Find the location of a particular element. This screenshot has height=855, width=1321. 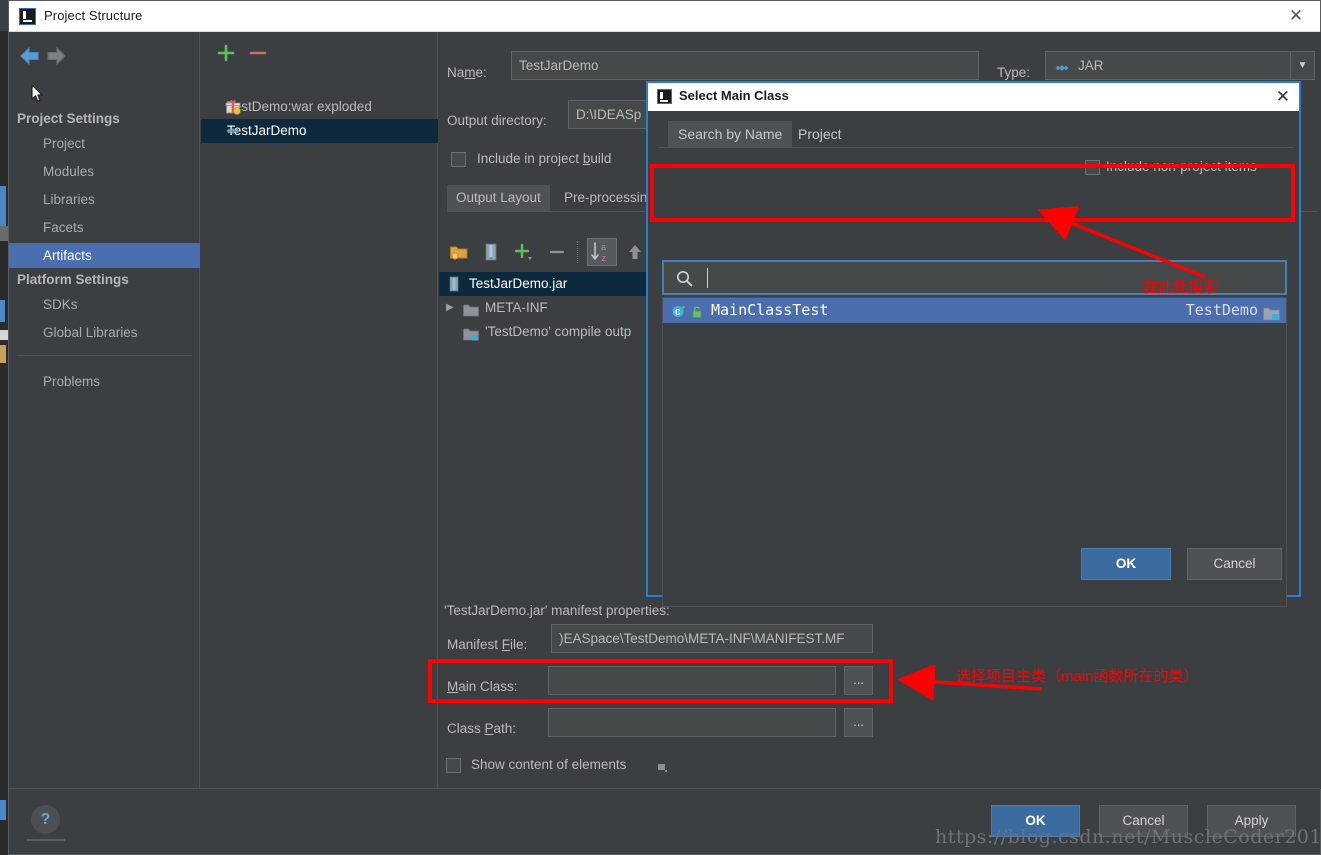

output-directory-label: Output directory: is located at coordinates (497, 120).